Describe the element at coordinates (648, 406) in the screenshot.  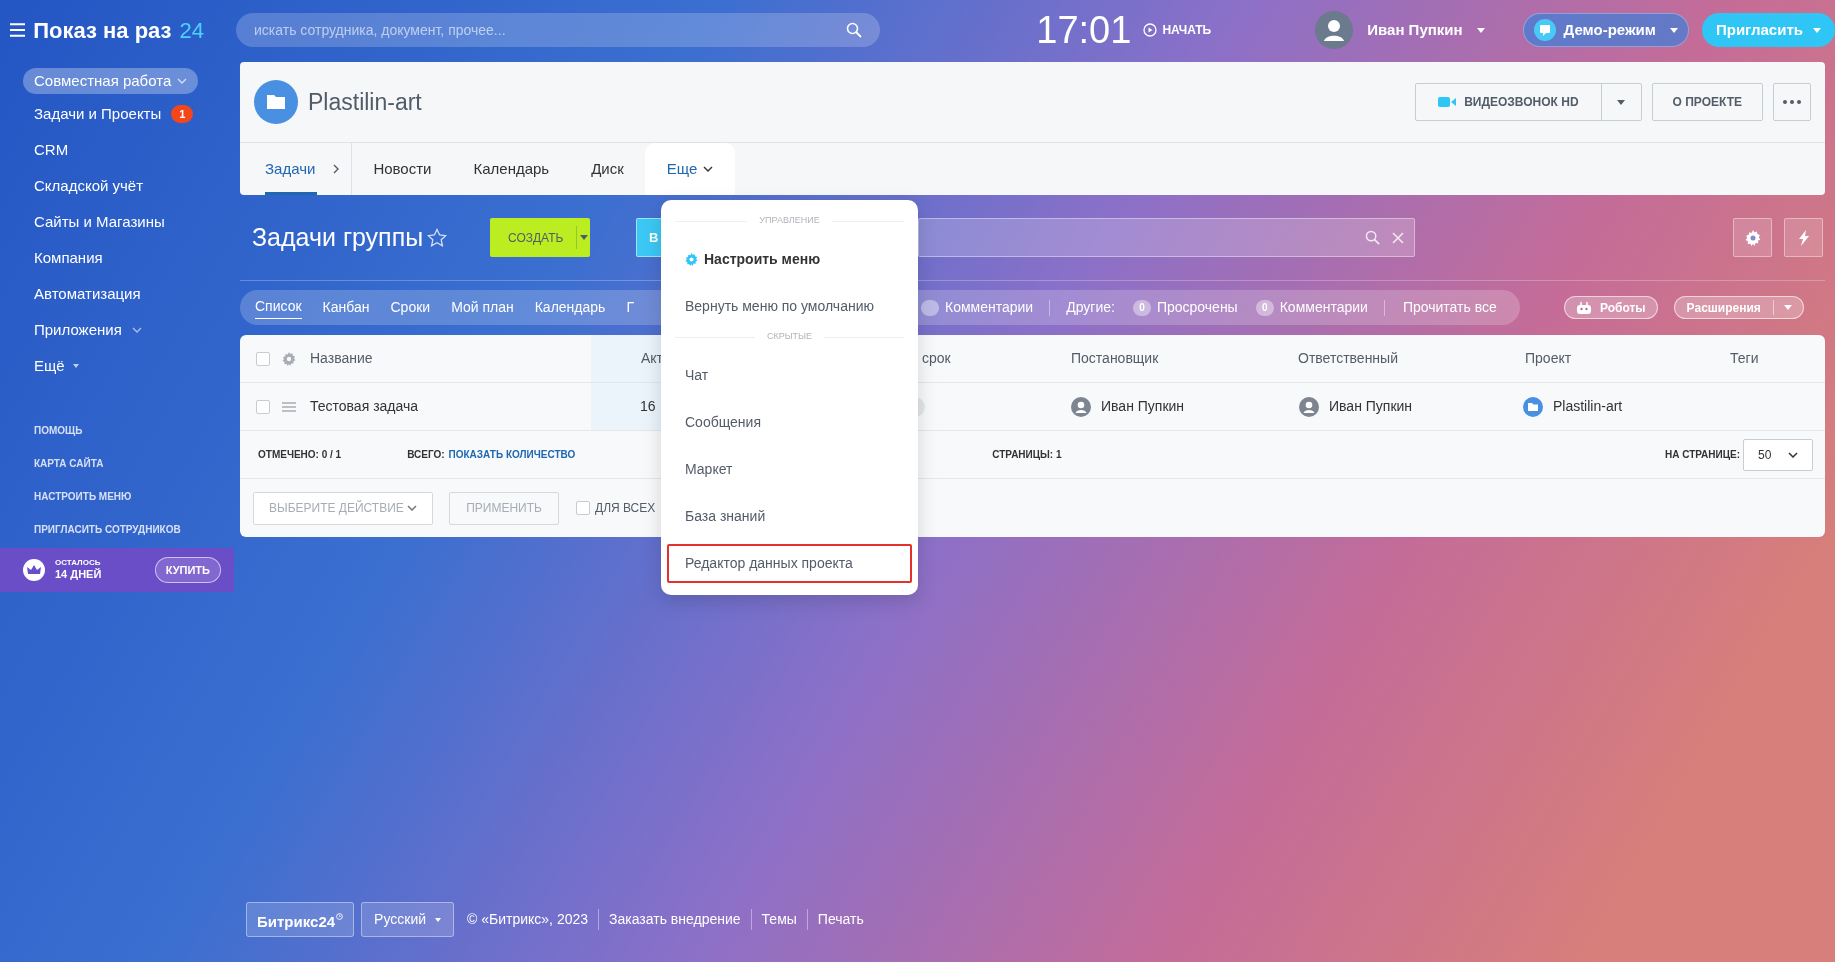
I see `table-cell-text: 16` at that location.